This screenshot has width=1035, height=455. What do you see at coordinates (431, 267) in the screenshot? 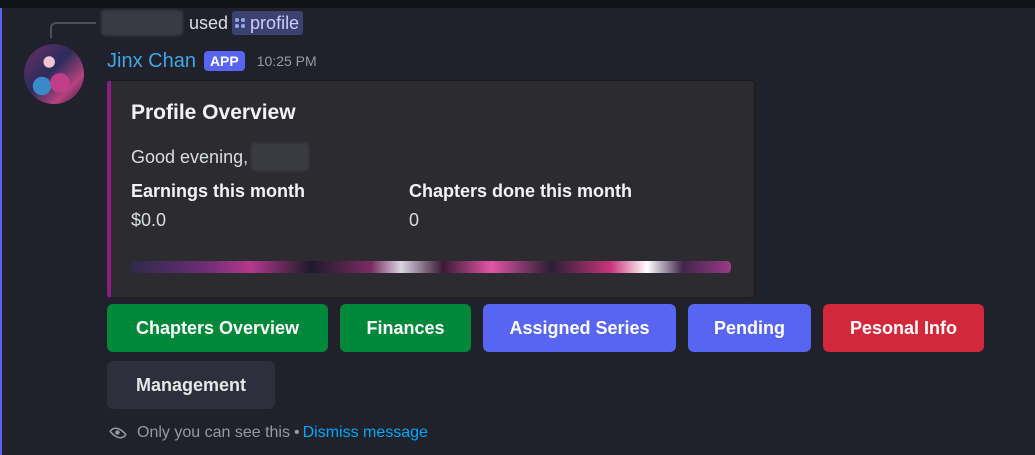
I see `embed-banner-image` at bounding box center [431, 267].